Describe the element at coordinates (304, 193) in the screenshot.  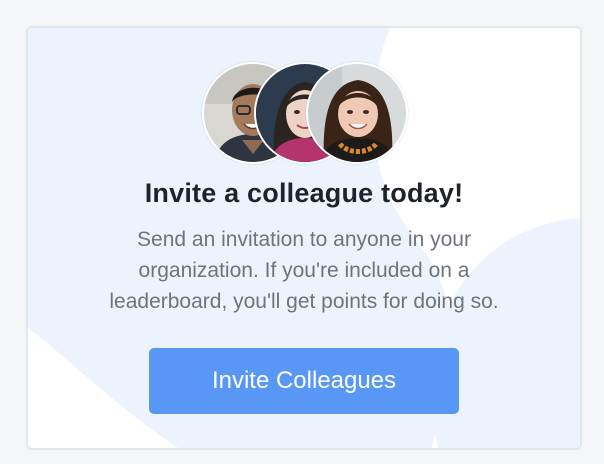
I see `invite-title: Invite a colleague today!` at that location.